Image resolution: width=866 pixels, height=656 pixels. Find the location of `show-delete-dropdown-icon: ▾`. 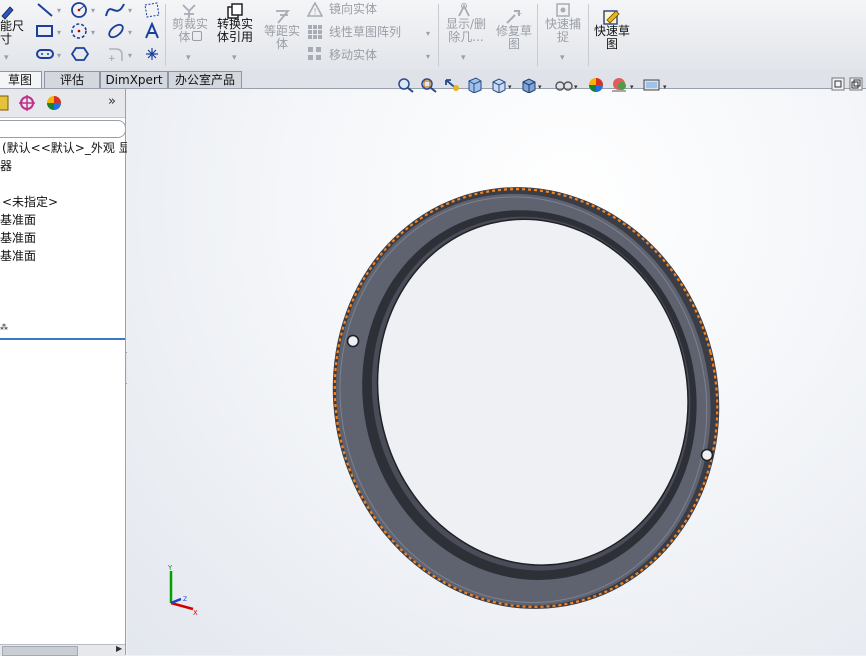

show-delete-dropdown-icon: ▾ is located at coordinates (463, 58).